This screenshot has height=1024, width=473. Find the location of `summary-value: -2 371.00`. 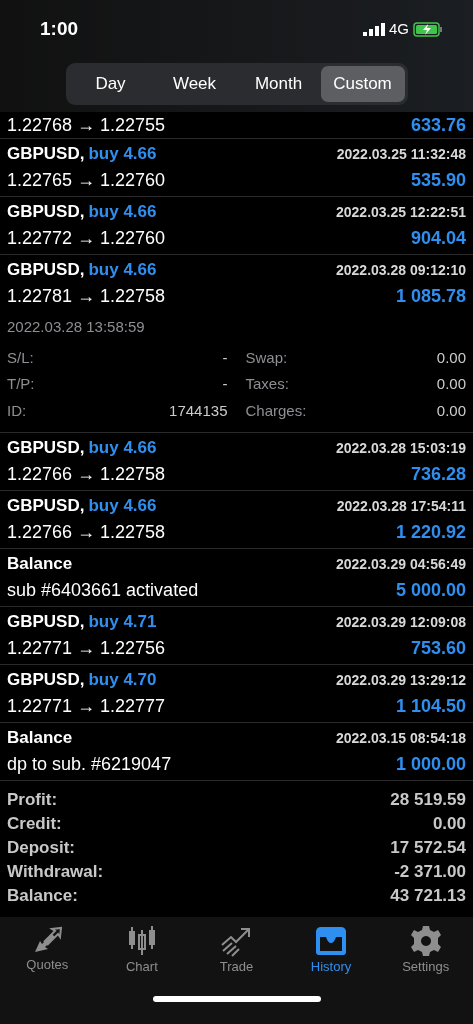

summary-value: -2 371.00 is located at coordinates (430, 872).